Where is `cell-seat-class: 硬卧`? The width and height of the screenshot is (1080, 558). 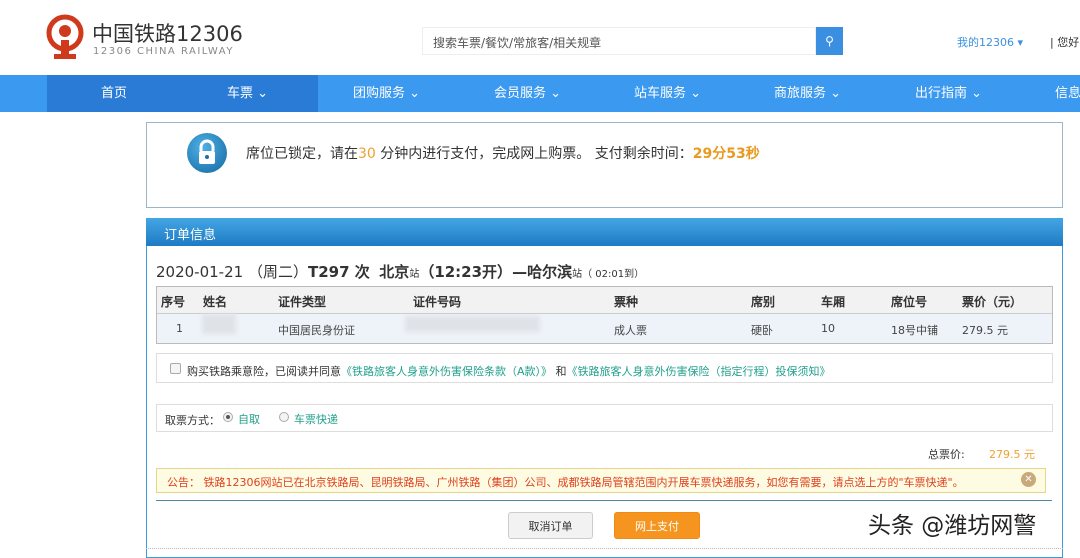 cell-seat-class: 硬卧 is located at coordinates (762, 330).